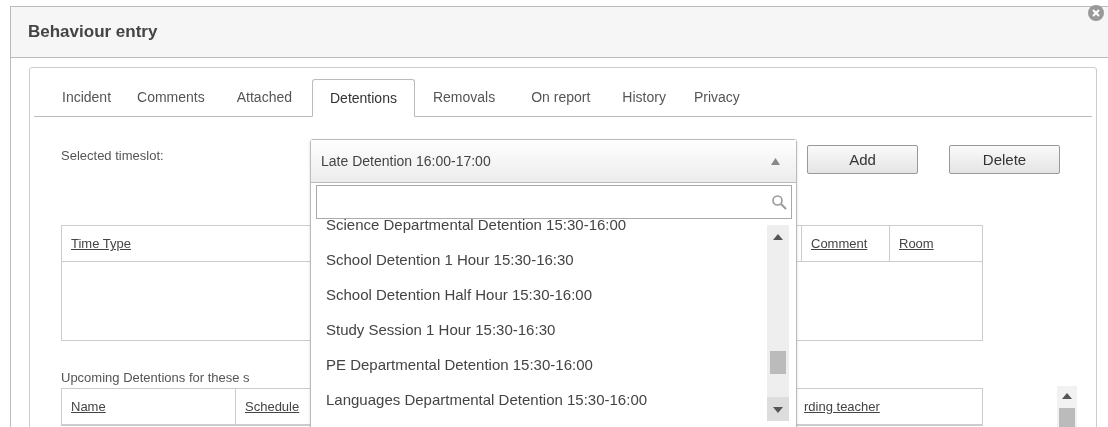  I want to click on dropdown-option: Study Session 1 Hour 15:30-16:30, so click(553, 329).